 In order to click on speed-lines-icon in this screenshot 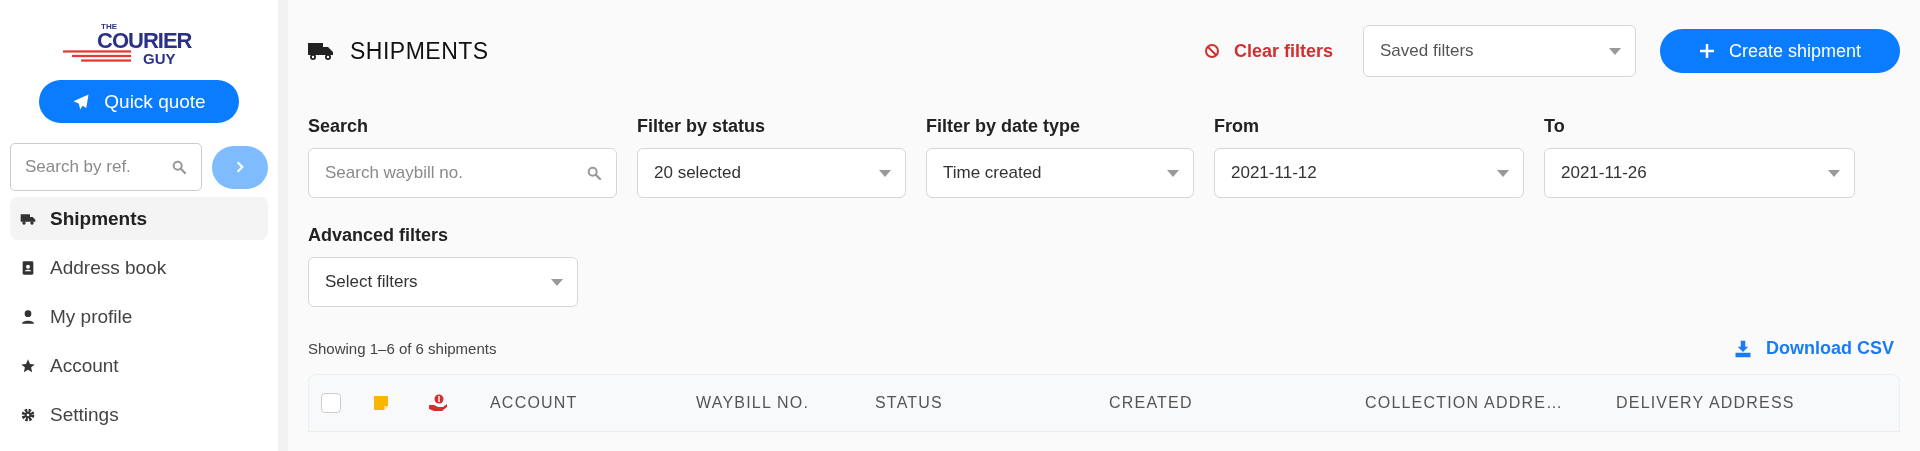, I will do `click(97, 56)`.